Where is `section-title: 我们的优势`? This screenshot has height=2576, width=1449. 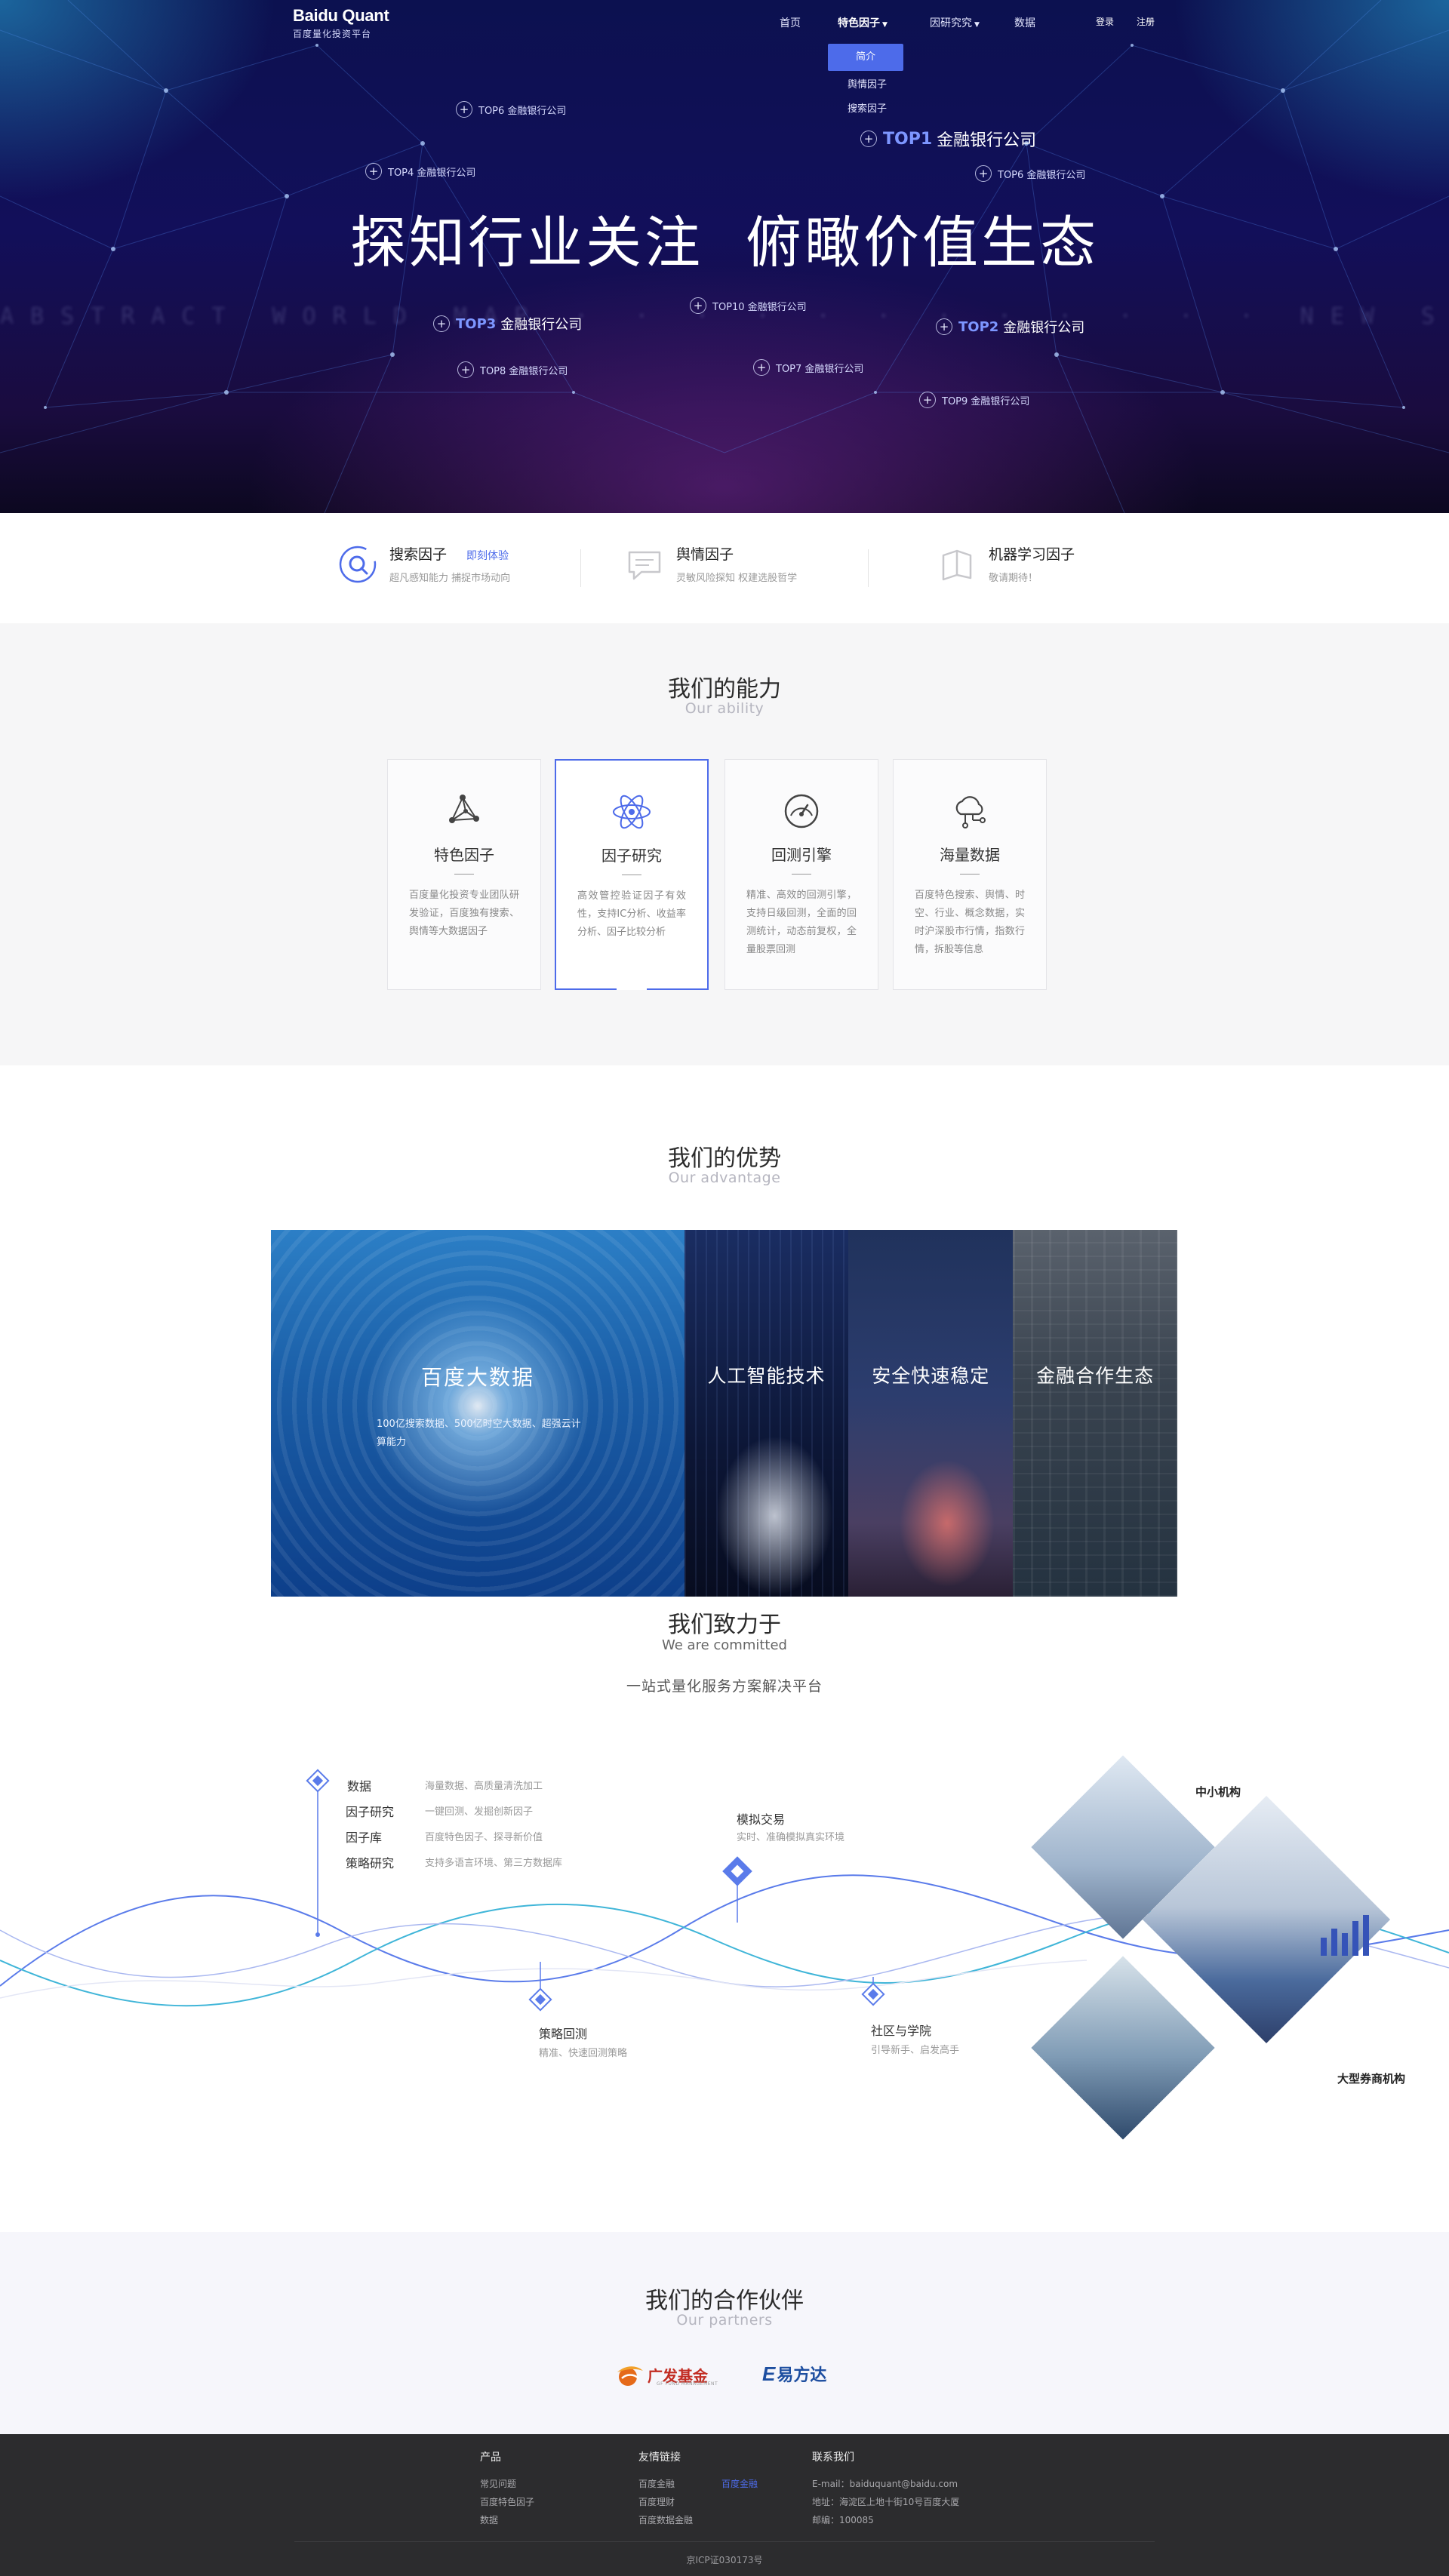
section-title: 我们的优势 is located at coordinates (724, 1158).